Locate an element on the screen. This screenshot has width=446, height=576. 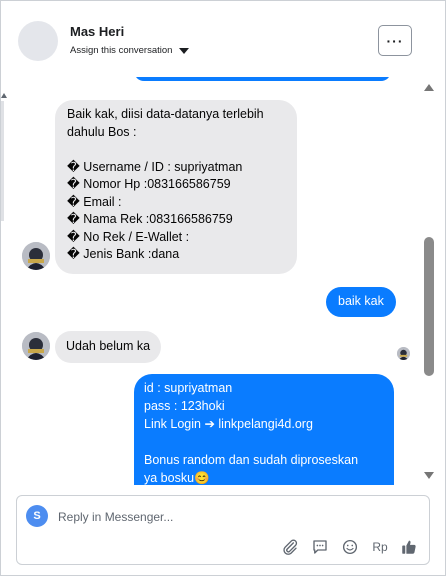
currency-label: Rp is located at coordinates (380, 547).